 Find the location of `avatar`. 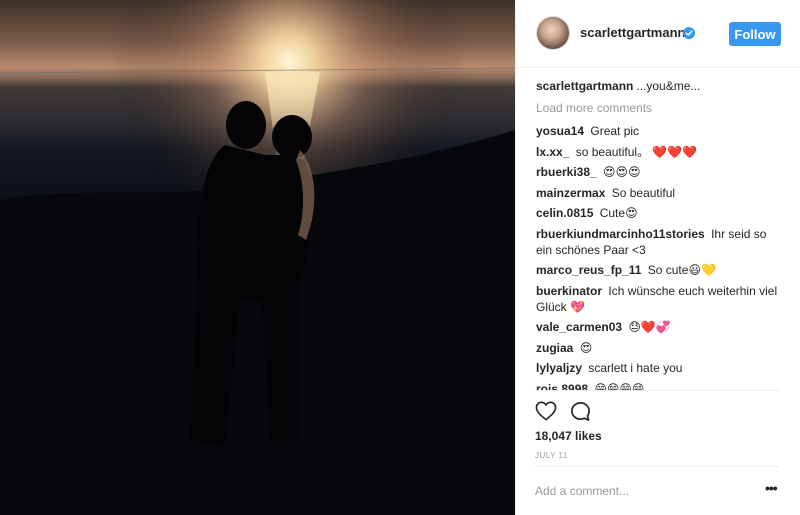

avatar is located at coordinates (553, 33).